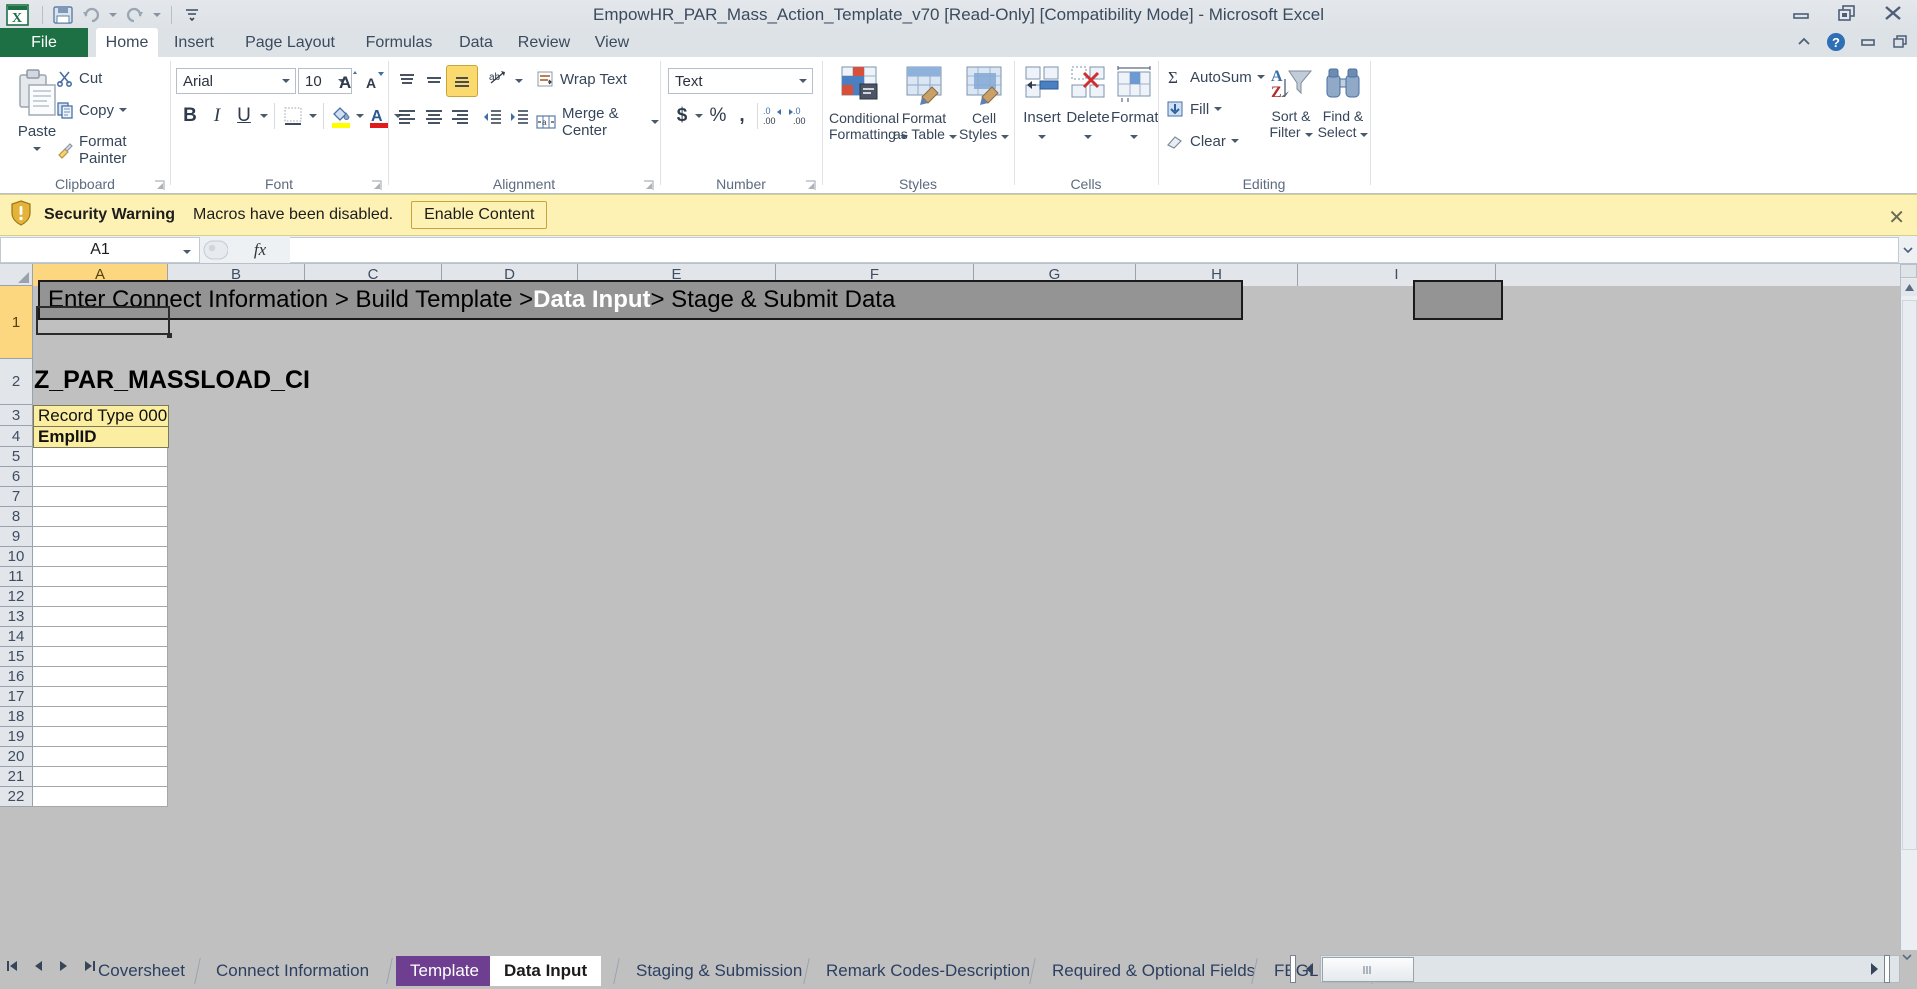 The image size is (1917, 989). What do you see at coordinates (1847, 13) in the screenshot?
I see `restore-button` at bounding box center [1847, 13].